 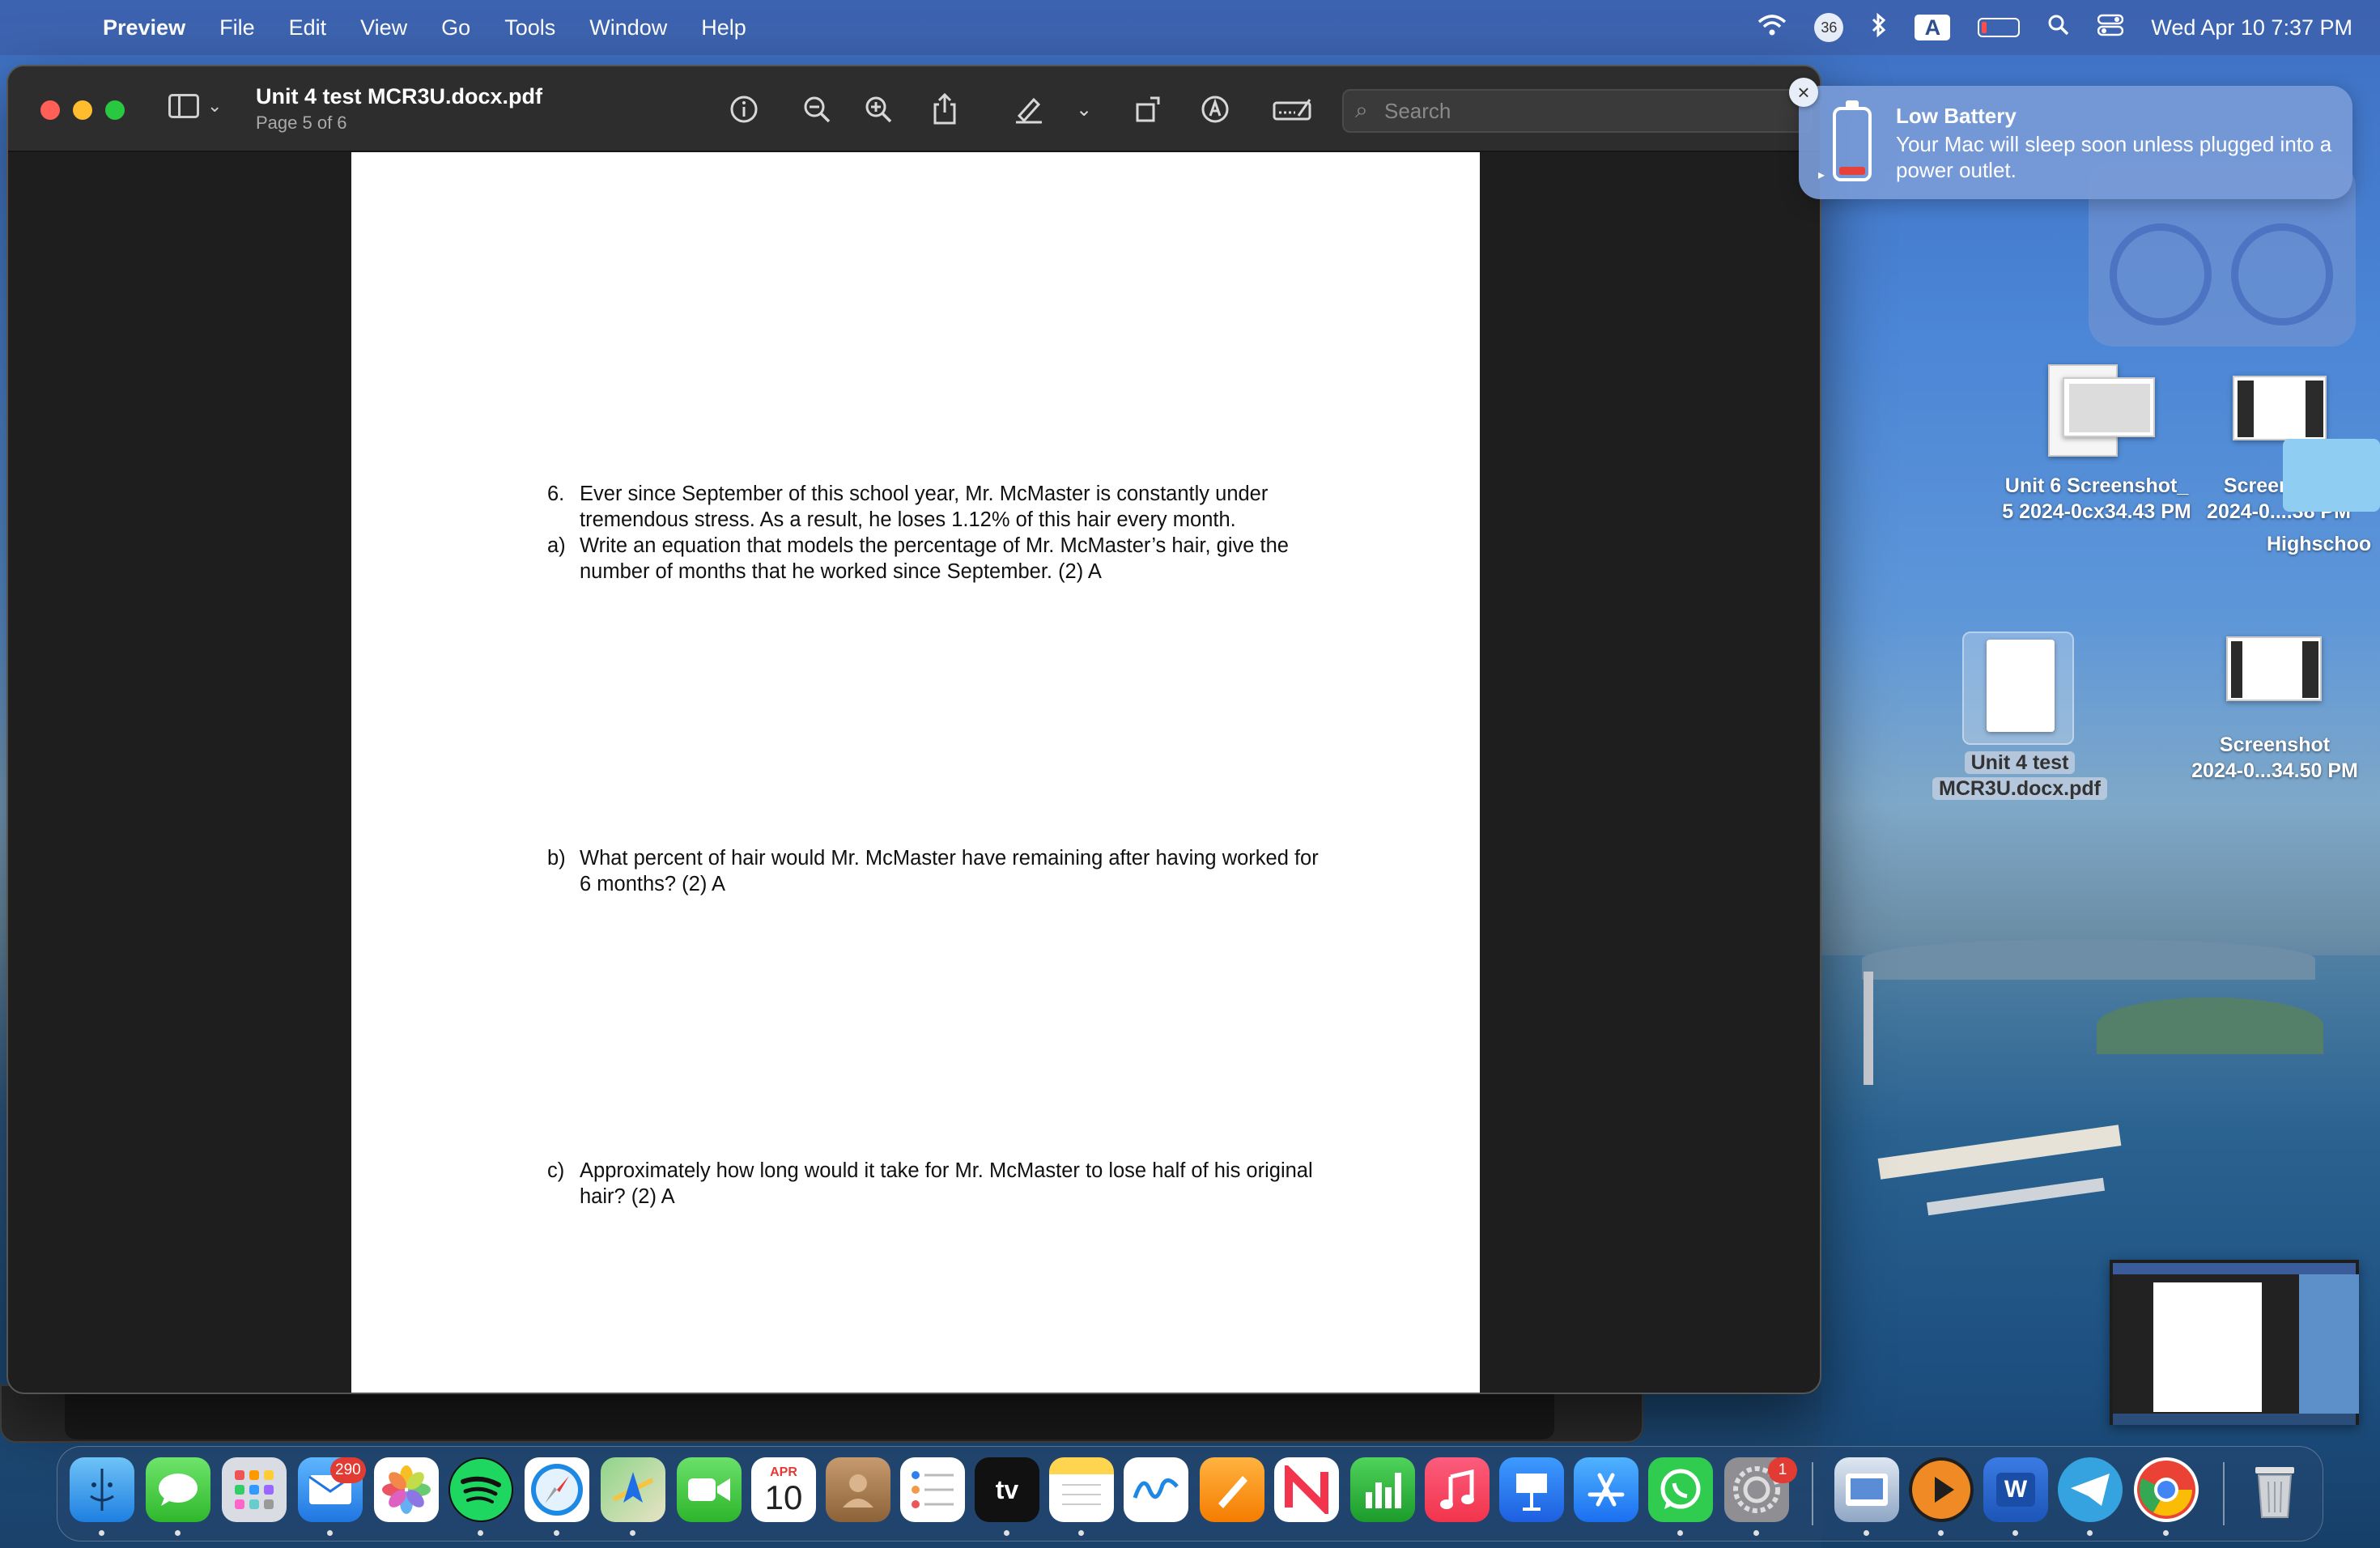 What do you see at coordinates (1457, 1489) in the screenshot?
I see `music-icon` at bounding box center [1457, 1489].